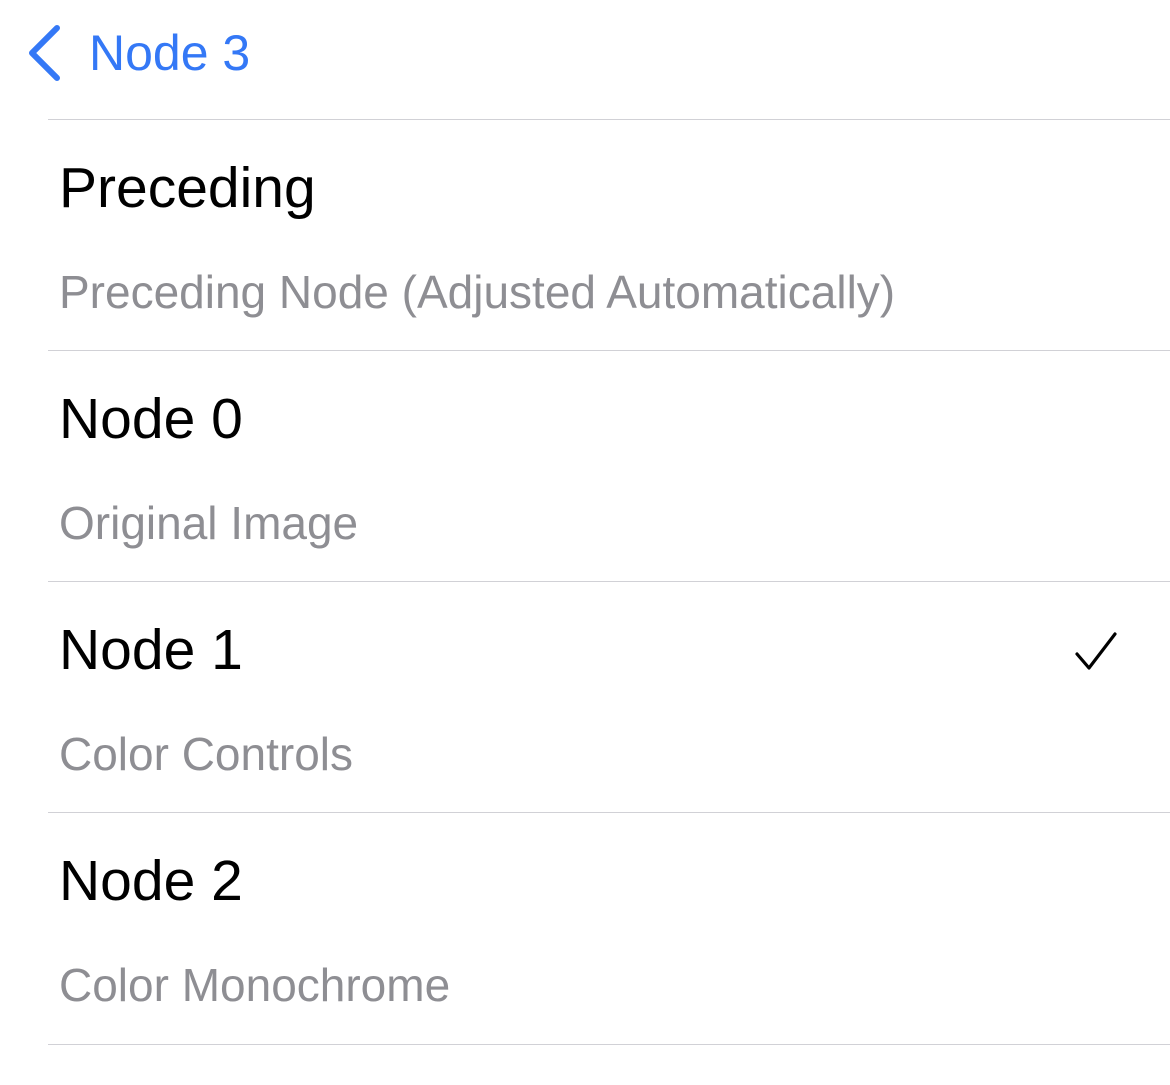 Image resolution: width=1170 pixels, height=1085 pixels. What do you see at coordinates (206, 754) in the screenshot?
I see `list-item-subtitle: Color Controls` at bounding box center [206, 754].